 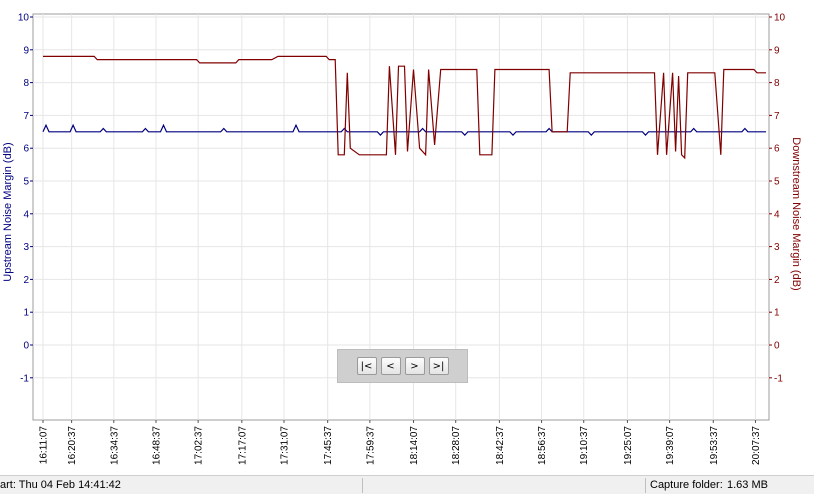 I want to click on x-tick-label: 16:20:37, so click(x=72, y=445).